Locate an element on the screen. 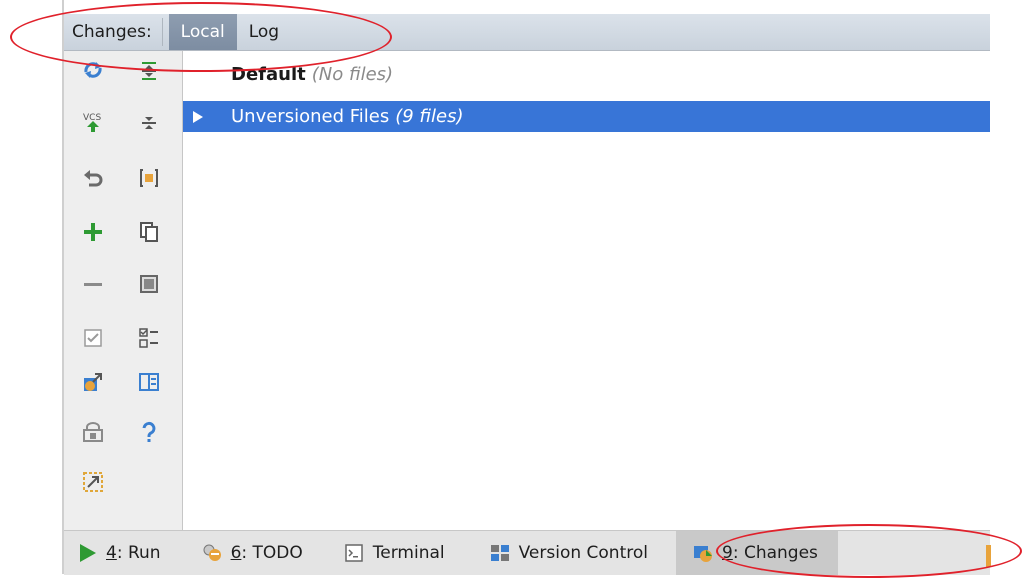 Image resolution: width=1027 pixels, height=578 pixels. shortcut-key: 6 is located at coordinates (236, 553).